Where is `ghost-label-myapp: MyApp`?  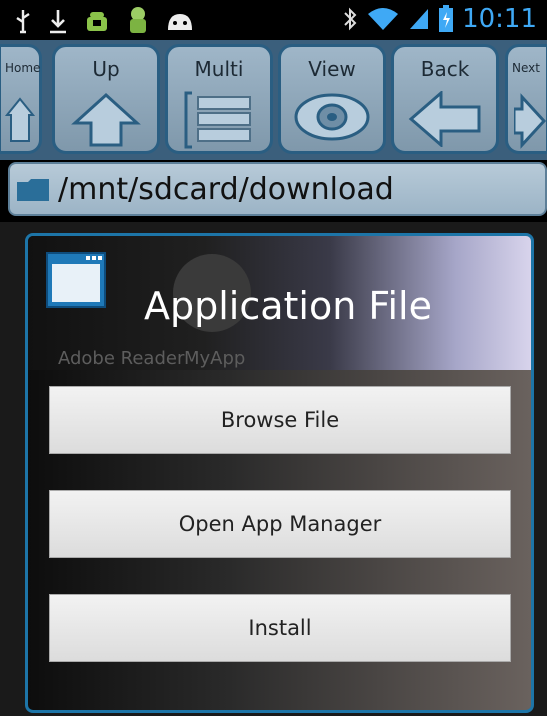
ghost-label-myapp: MyApp is located at coordinates (215, 358).